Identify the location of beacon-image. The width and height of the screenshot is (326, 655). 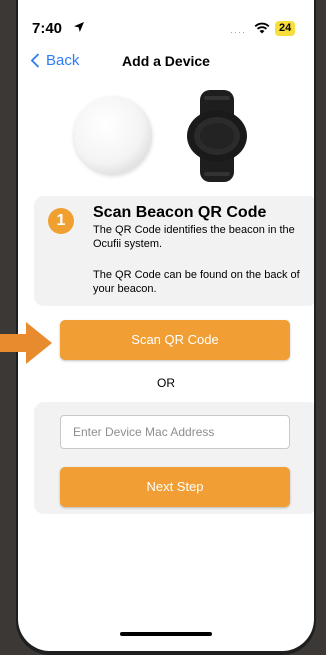
(113, 135).